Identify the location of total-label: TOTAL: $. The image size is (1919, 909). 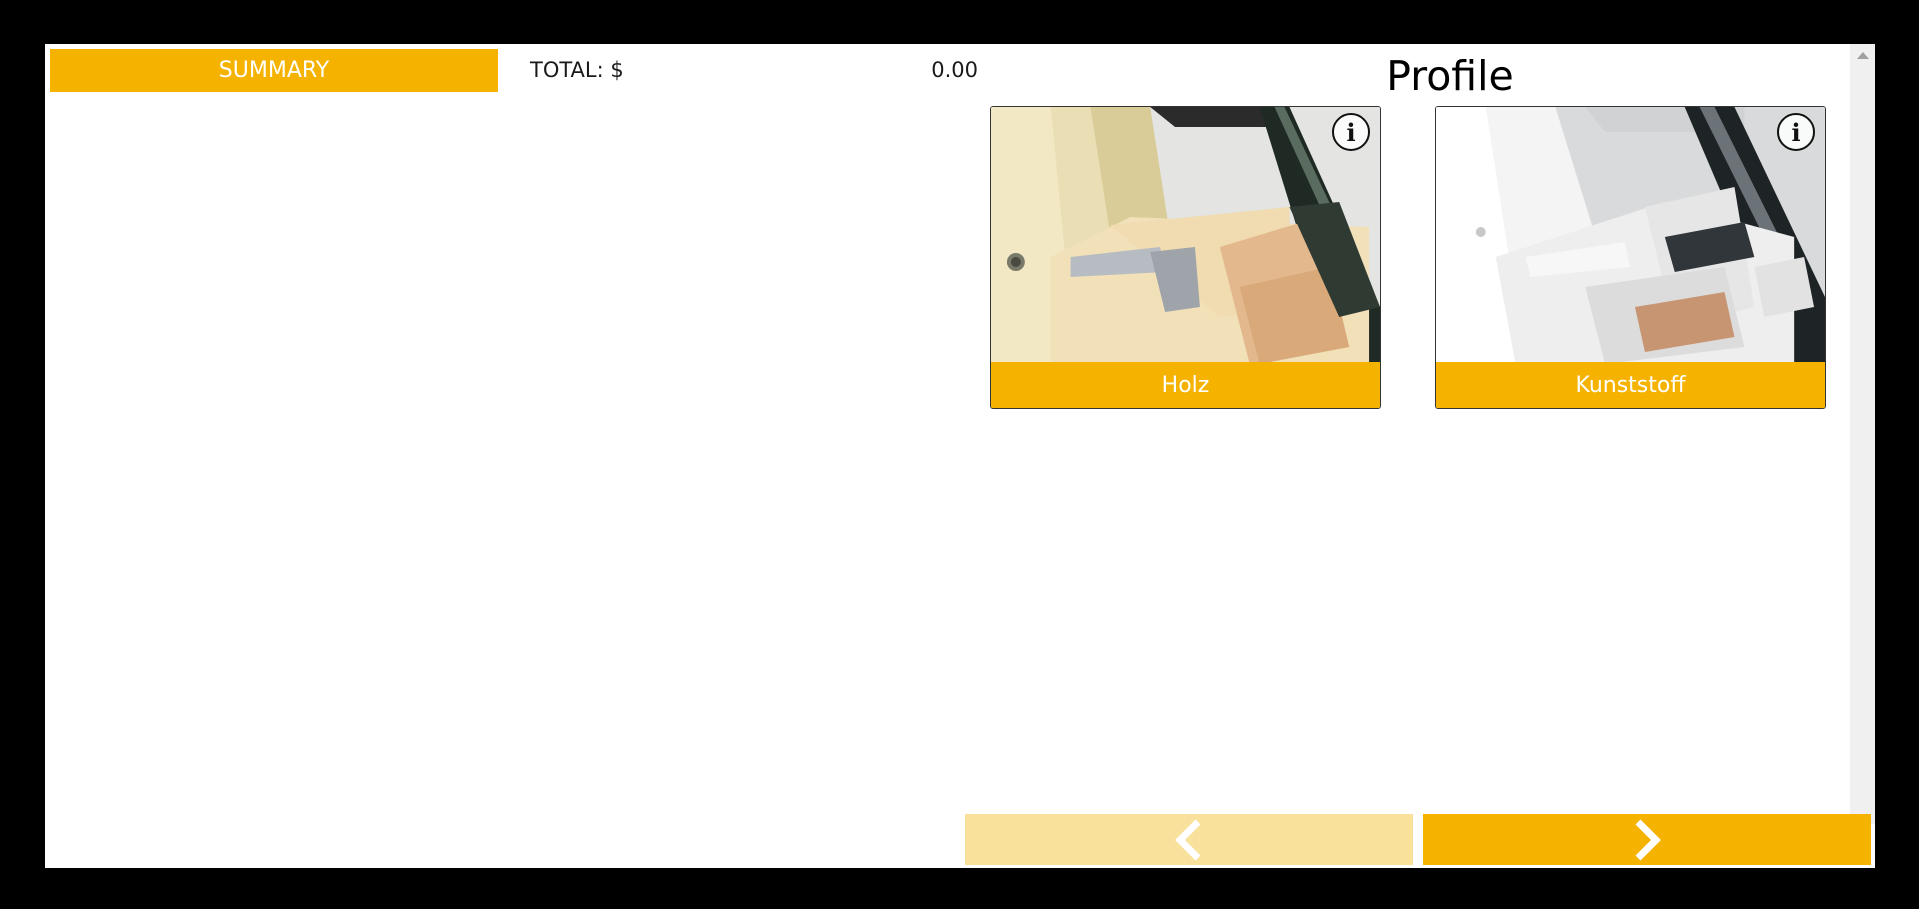
(577, 70).